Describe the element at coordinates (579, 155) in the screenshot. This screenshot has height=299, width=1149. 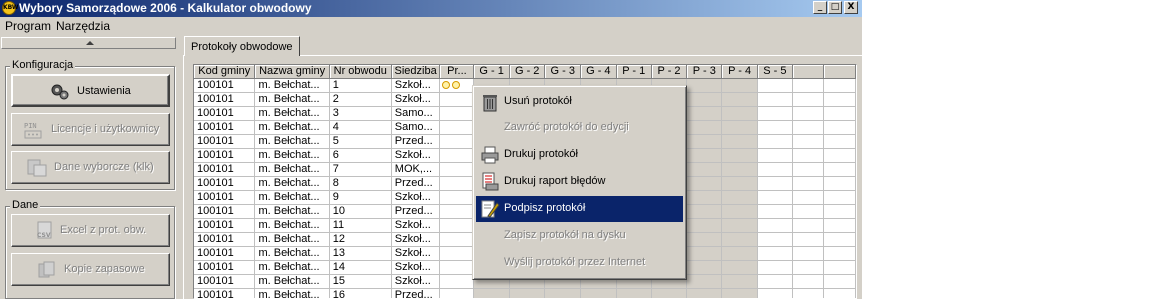
I see `menu-drukuj-protokol: Drukuj protokół` at that location.